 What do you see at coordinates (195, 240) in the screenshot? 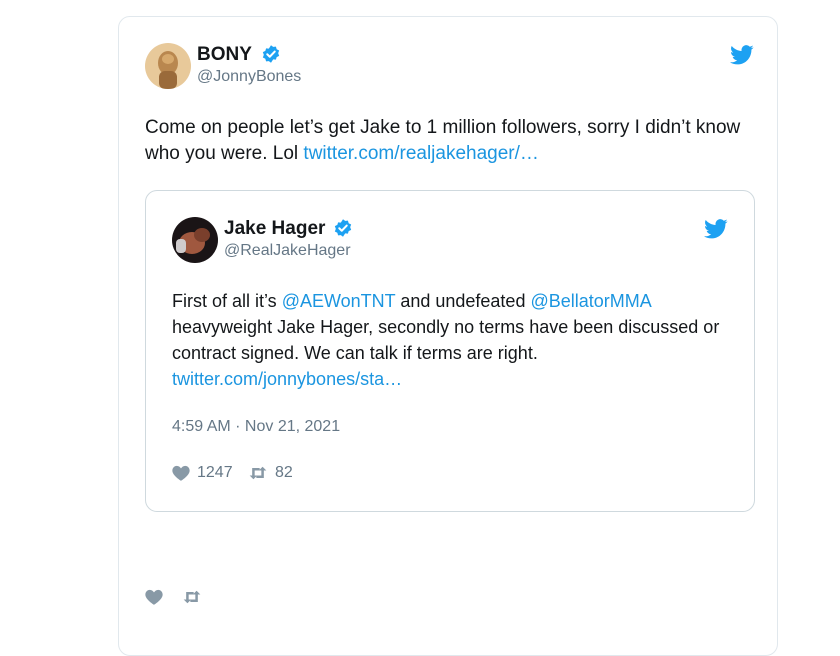
I see `quoted-author-avatar` at bounding box center [195, 240].